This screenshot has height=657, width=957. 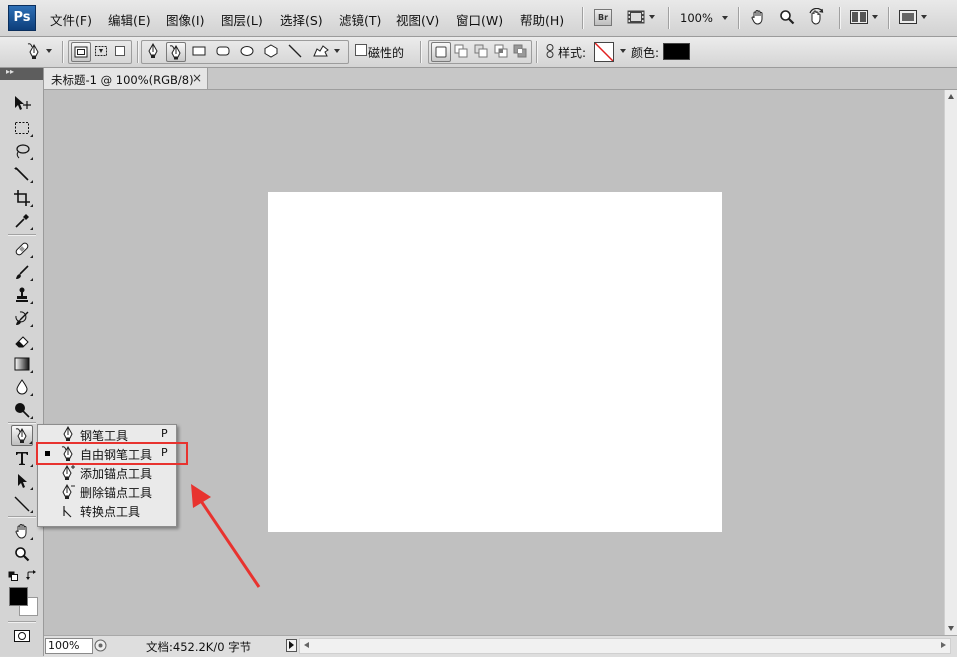 I want to click on crop-icon, so click(x=22, y=197).